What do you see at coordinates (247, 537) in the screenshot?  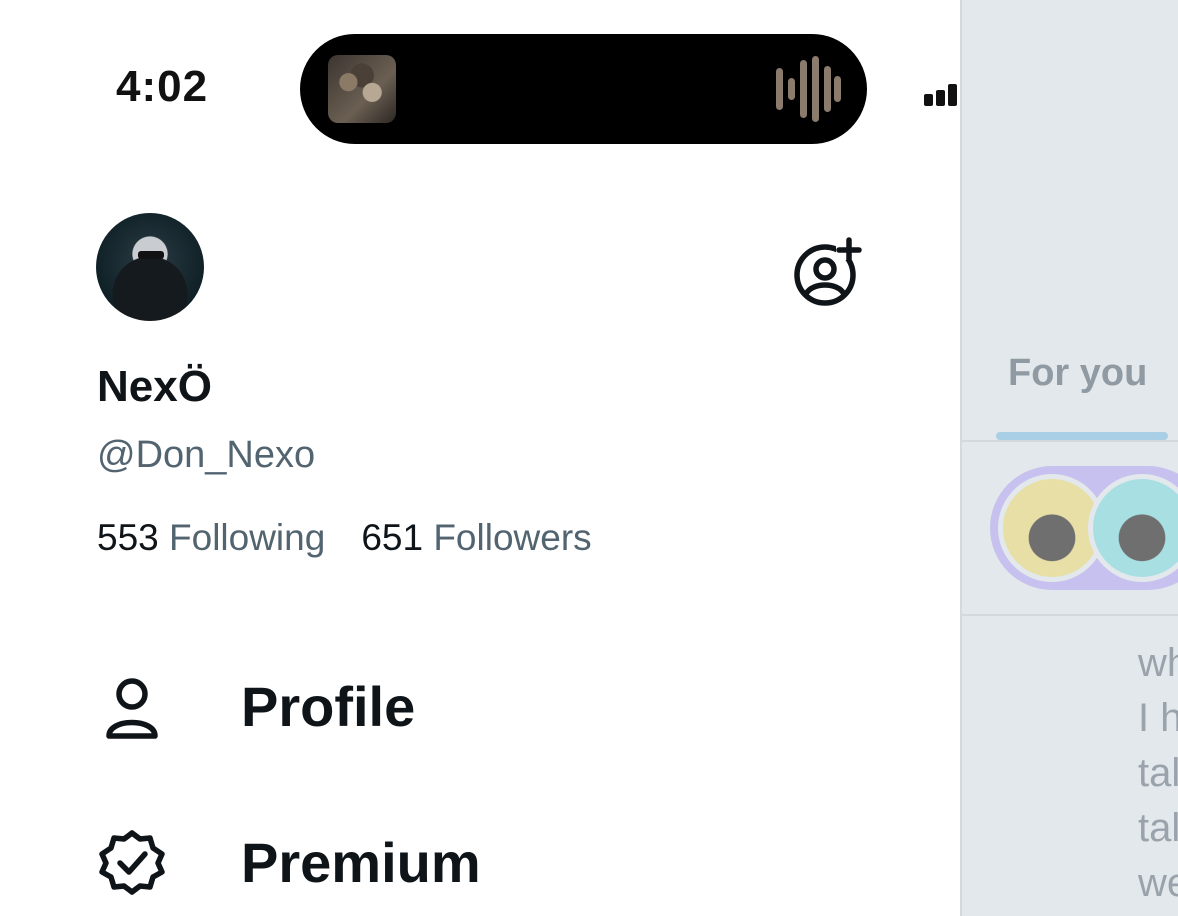 I see `following-label: Following` at bounding box center [247, 537].